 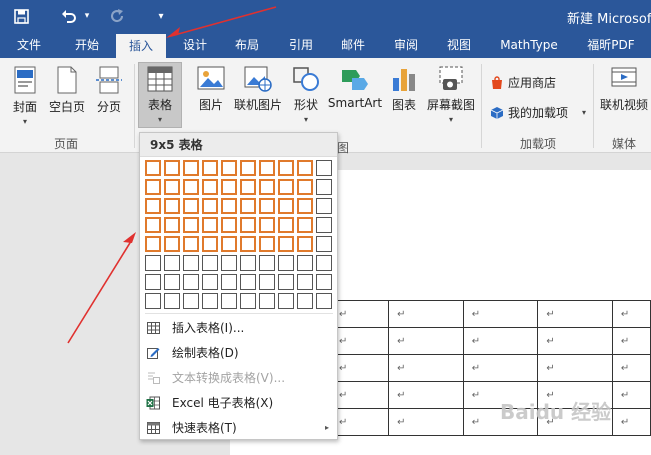 I want to click on tab-file: 文件, so click(x=29, y=45).